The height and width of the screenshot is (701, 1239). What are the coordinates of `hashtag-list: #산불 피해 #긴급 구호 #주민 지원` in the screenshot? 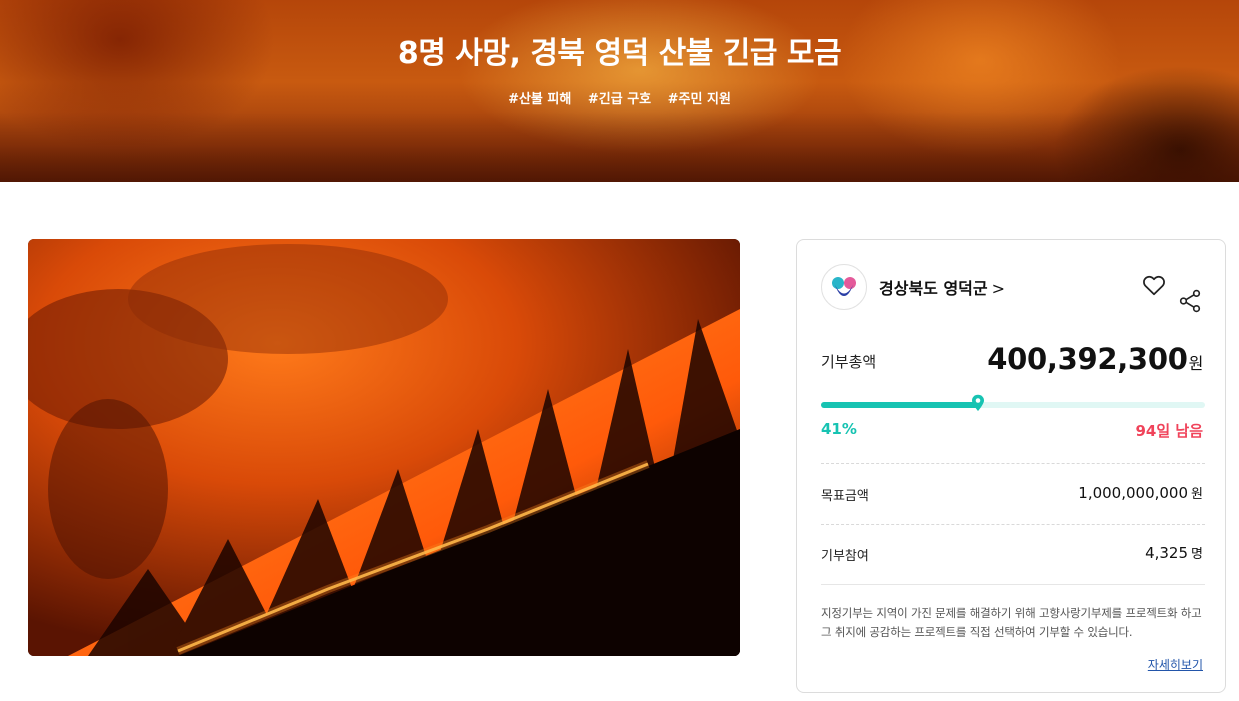 It's located at (619, 97).